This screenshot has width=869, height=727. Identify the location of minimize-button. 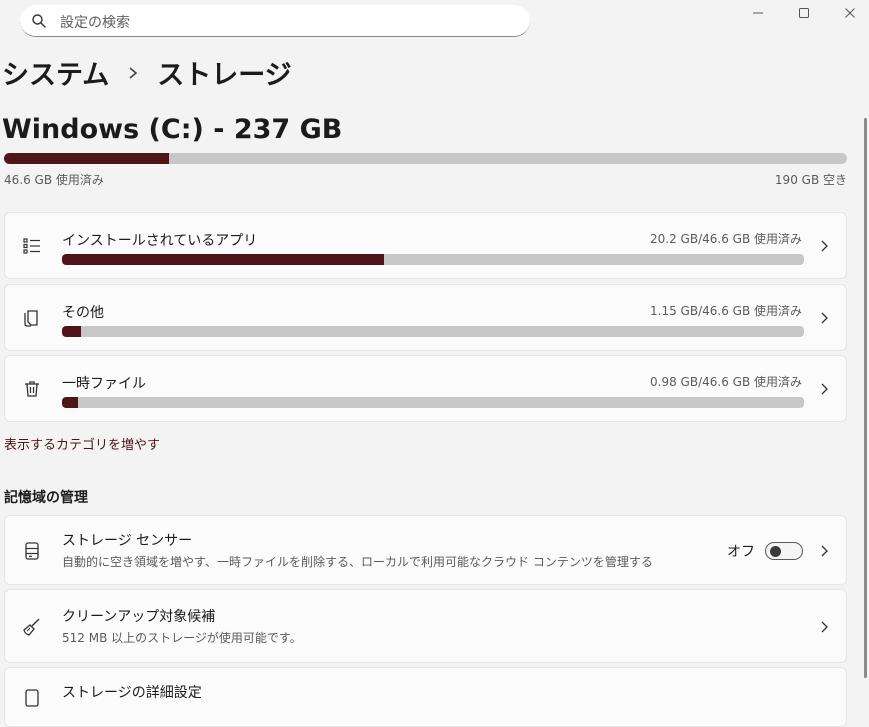
(758, 13).